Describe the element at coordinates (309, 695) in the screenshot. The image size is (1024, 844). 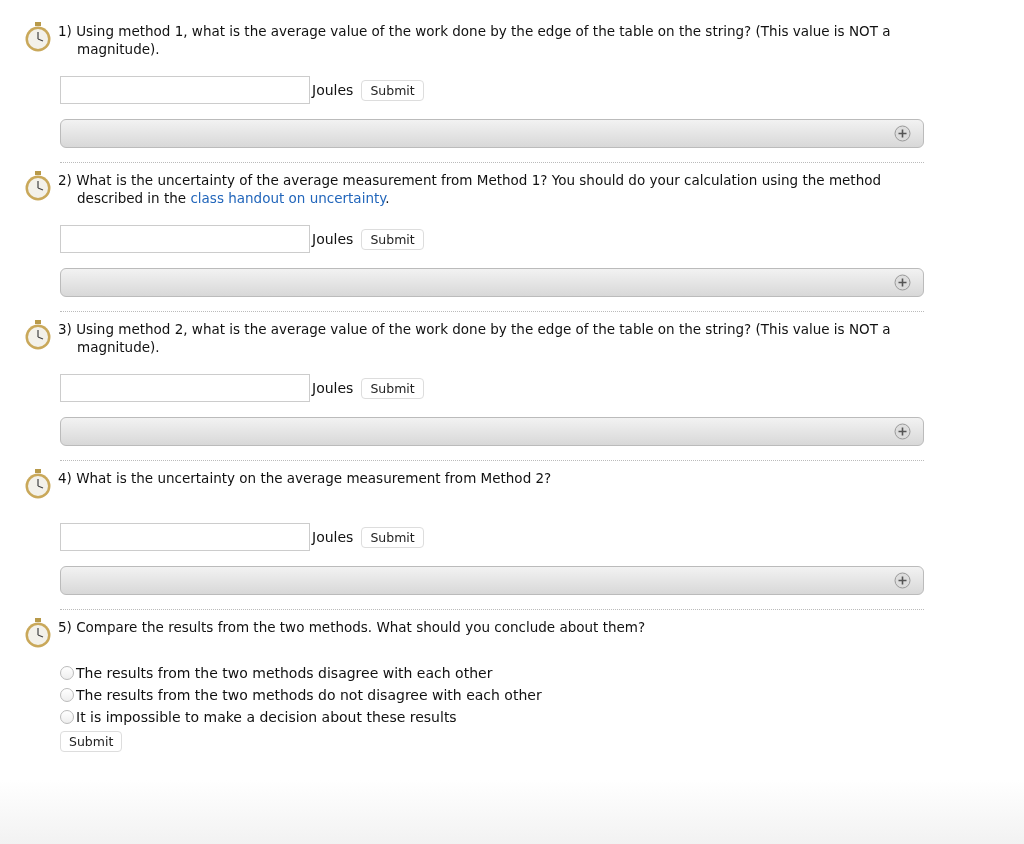
I see `option-label: The results from the two methods do not disagree with each other` at that location.